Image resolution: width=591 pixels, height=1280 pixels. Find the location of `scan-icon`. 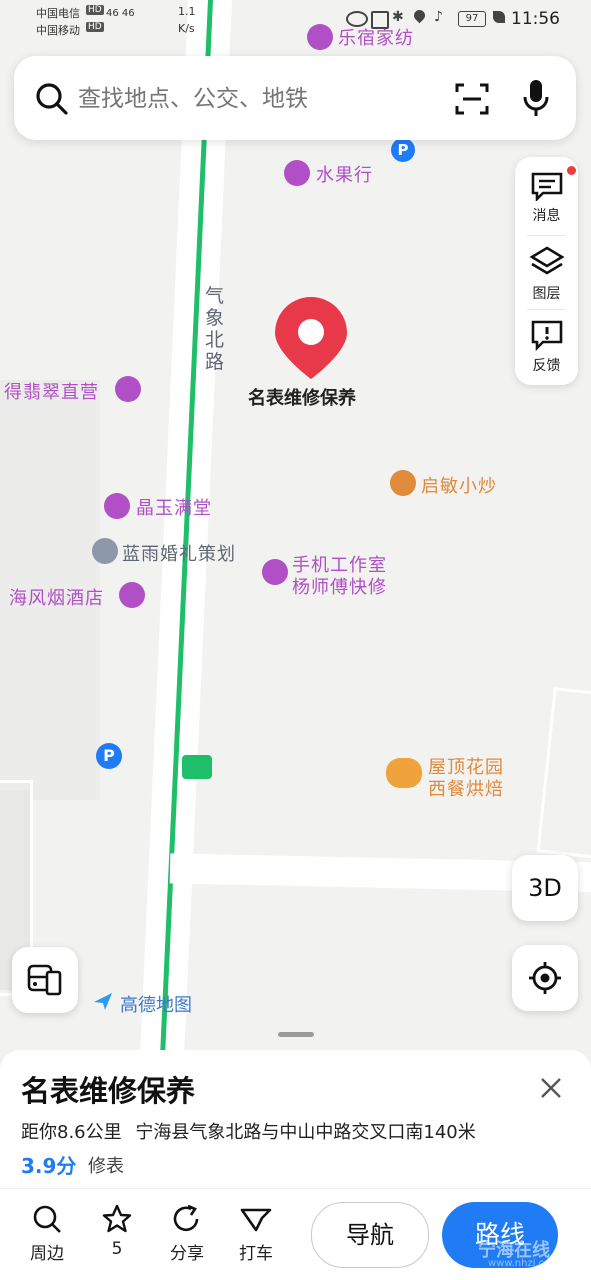

scan-icon is located at coordinates (472, 99).